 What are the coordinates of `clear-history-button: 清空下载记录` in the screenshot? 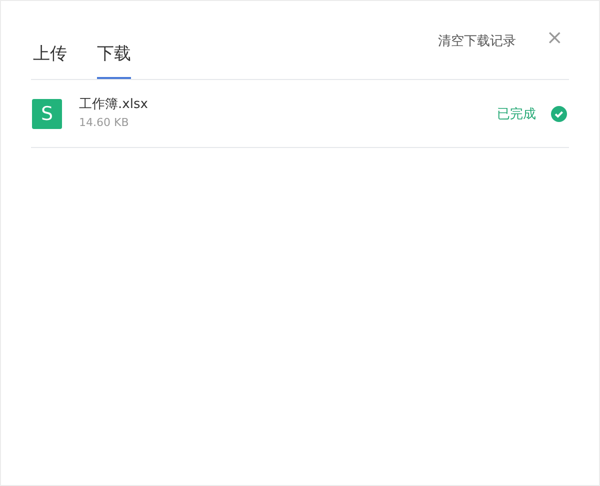 It's located at (477, 41).